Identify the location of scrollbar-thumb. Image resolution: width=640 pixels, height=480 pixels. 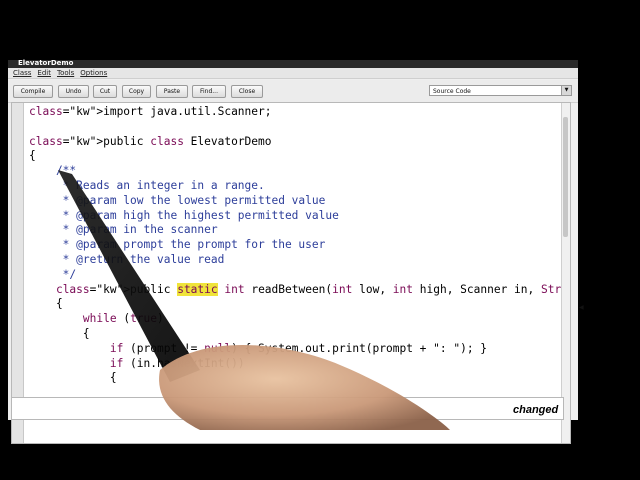
(565, 177).